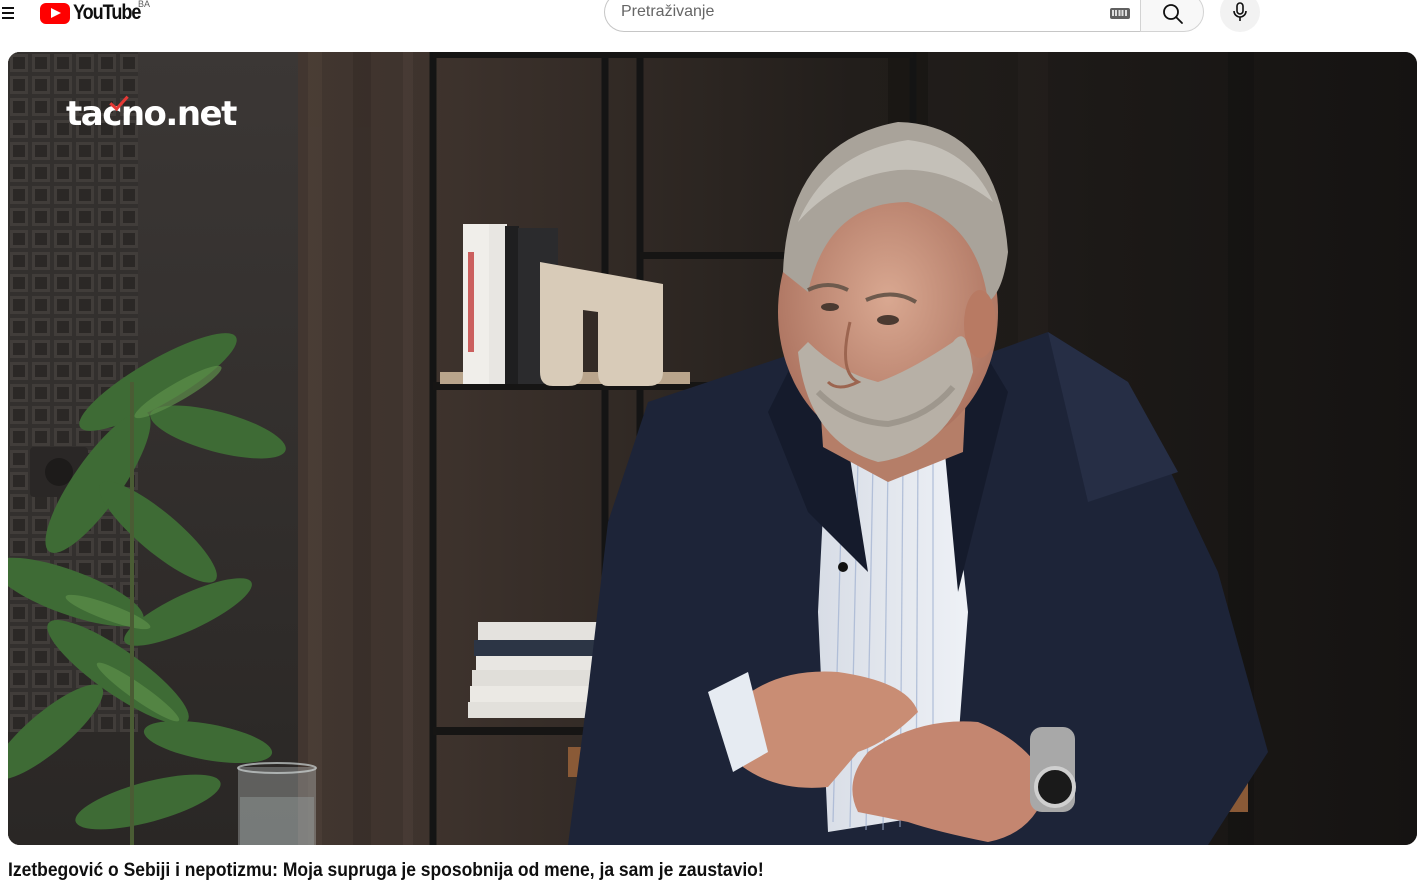 The height and width of the screenshot is (889, 1417). I want to click on search-button, so click(1172, 16).